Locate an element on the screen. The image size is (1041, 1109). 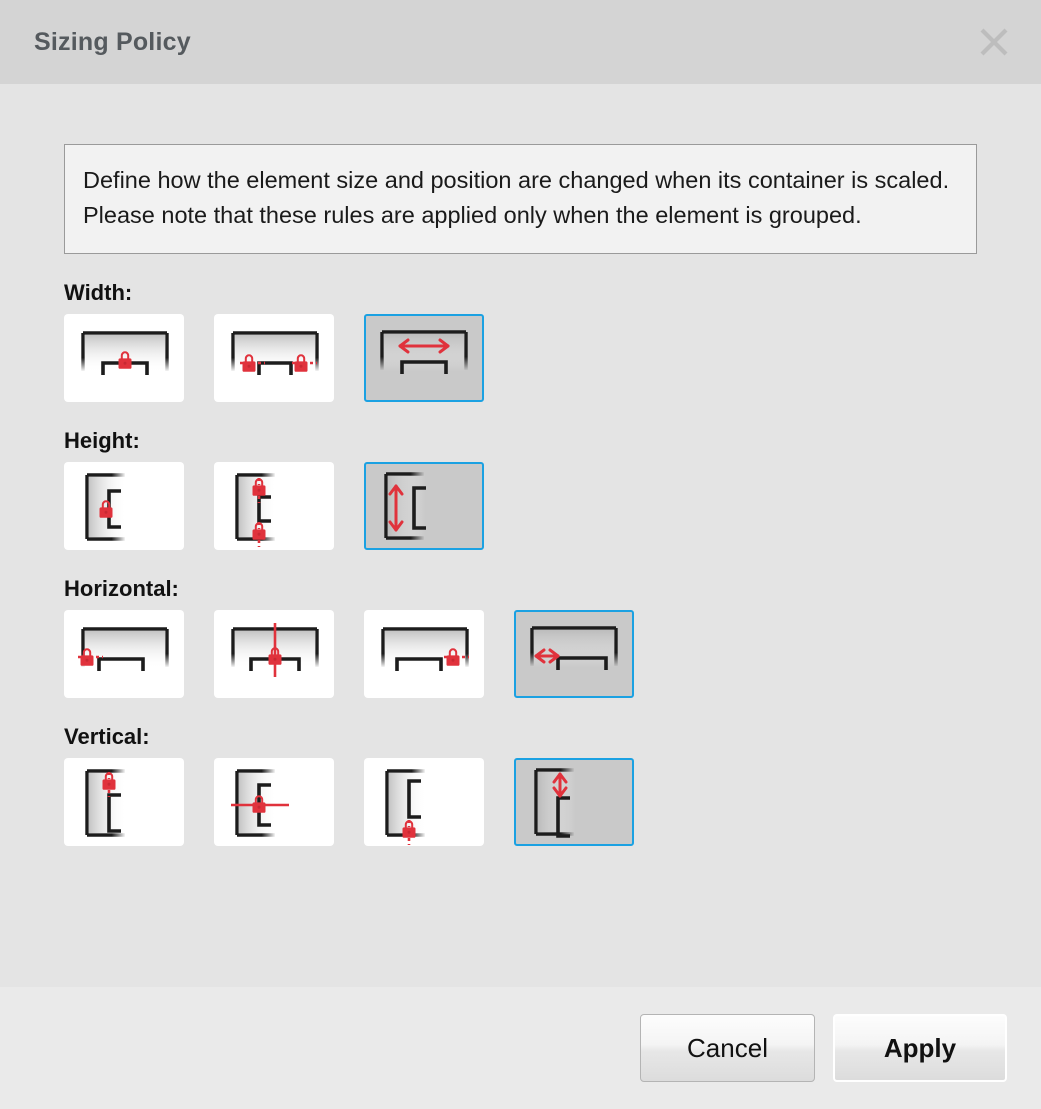
horizontal-scale-option is located at coordinates (574, 654).